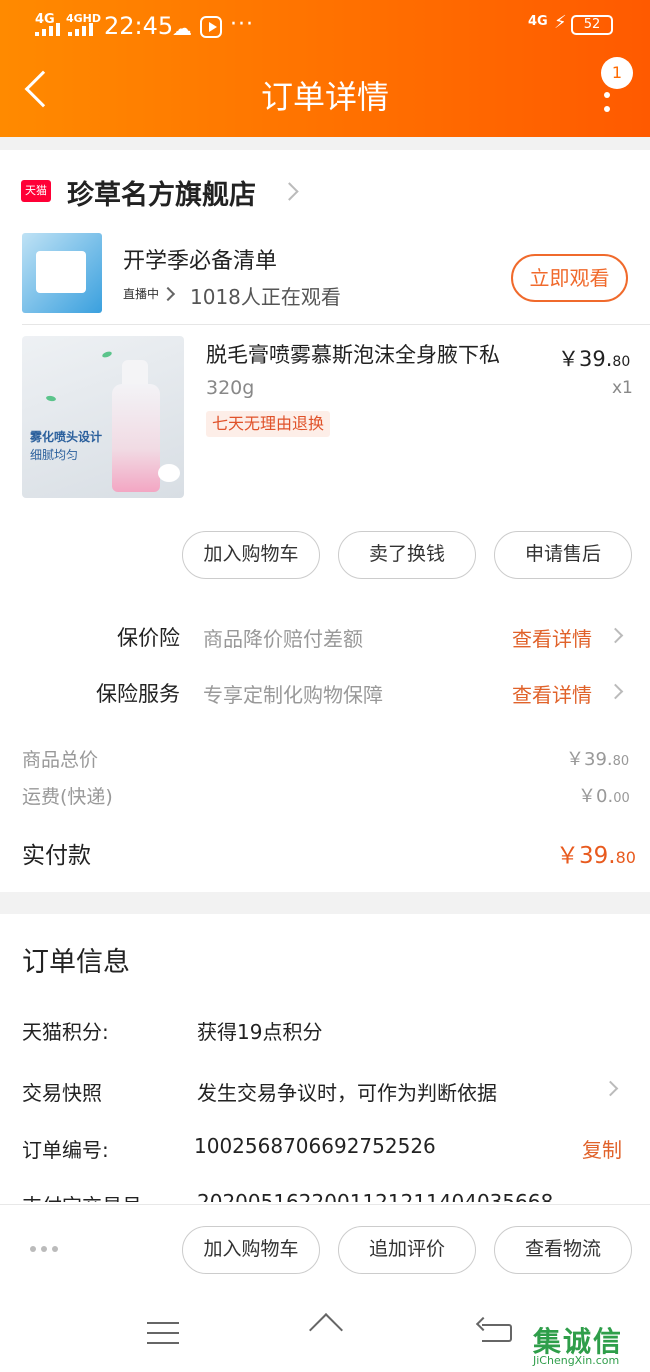 The width and height of the screenshot is (650, 1372). What do you see at coordinates (336, 324) in the screenshot?
I see `divider` at bounding box center [336, 324].